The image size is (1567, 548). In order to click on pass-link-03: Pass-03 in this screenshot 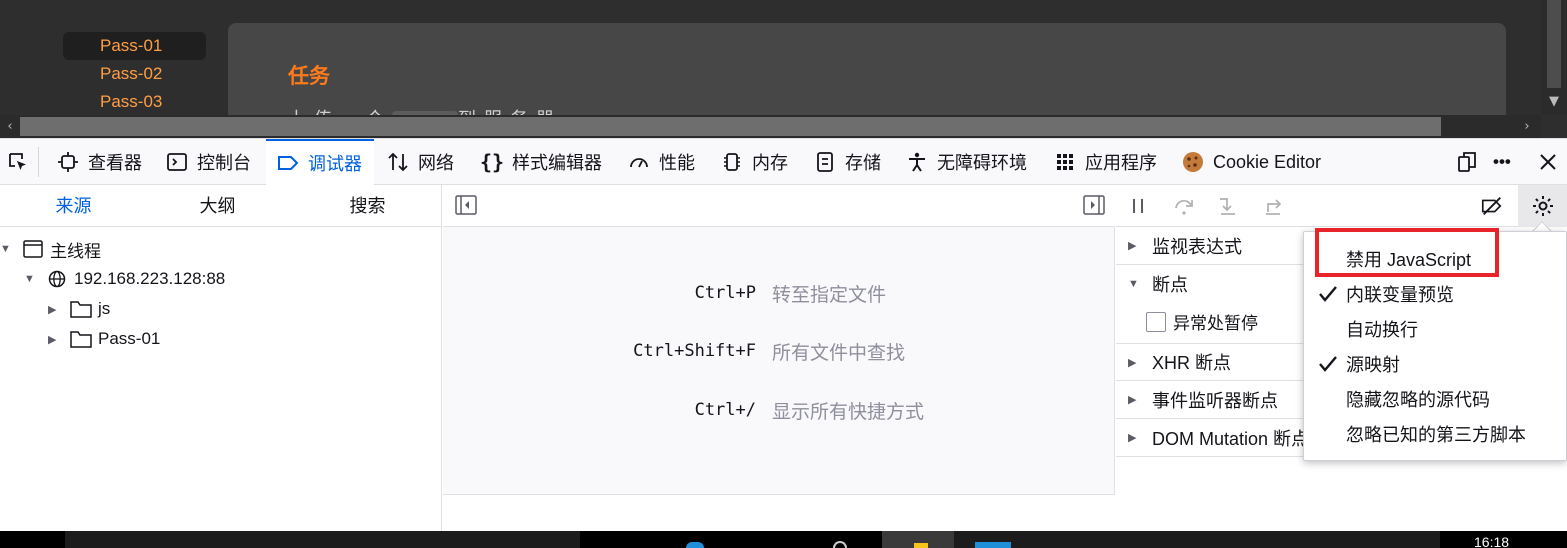, I will do `click(134, 102)`.